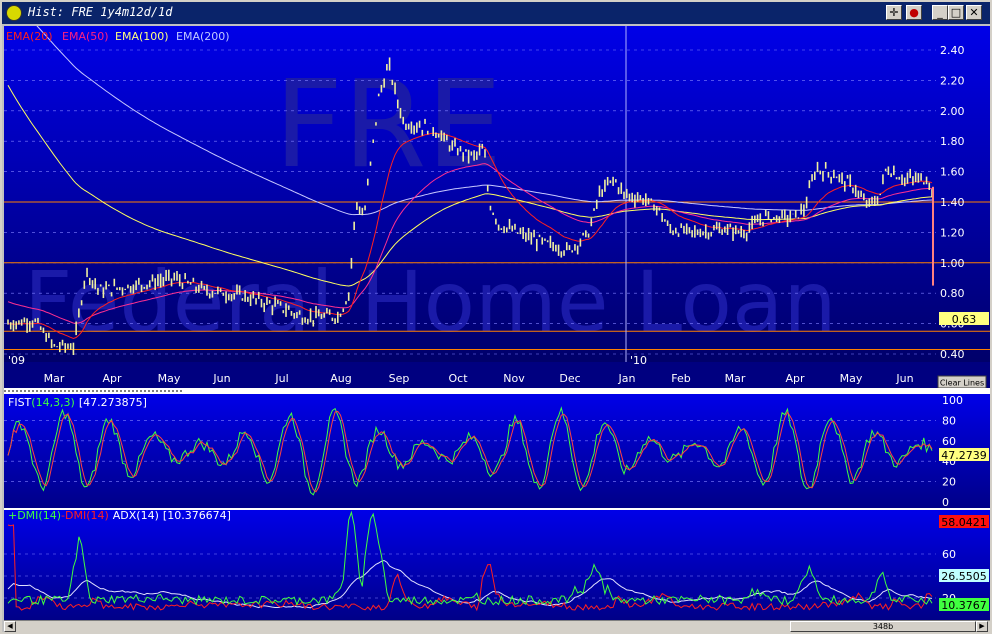  Describe the element at coordinates (638, 360) in the screenshot. I see `x-year-label: '10` at that location.